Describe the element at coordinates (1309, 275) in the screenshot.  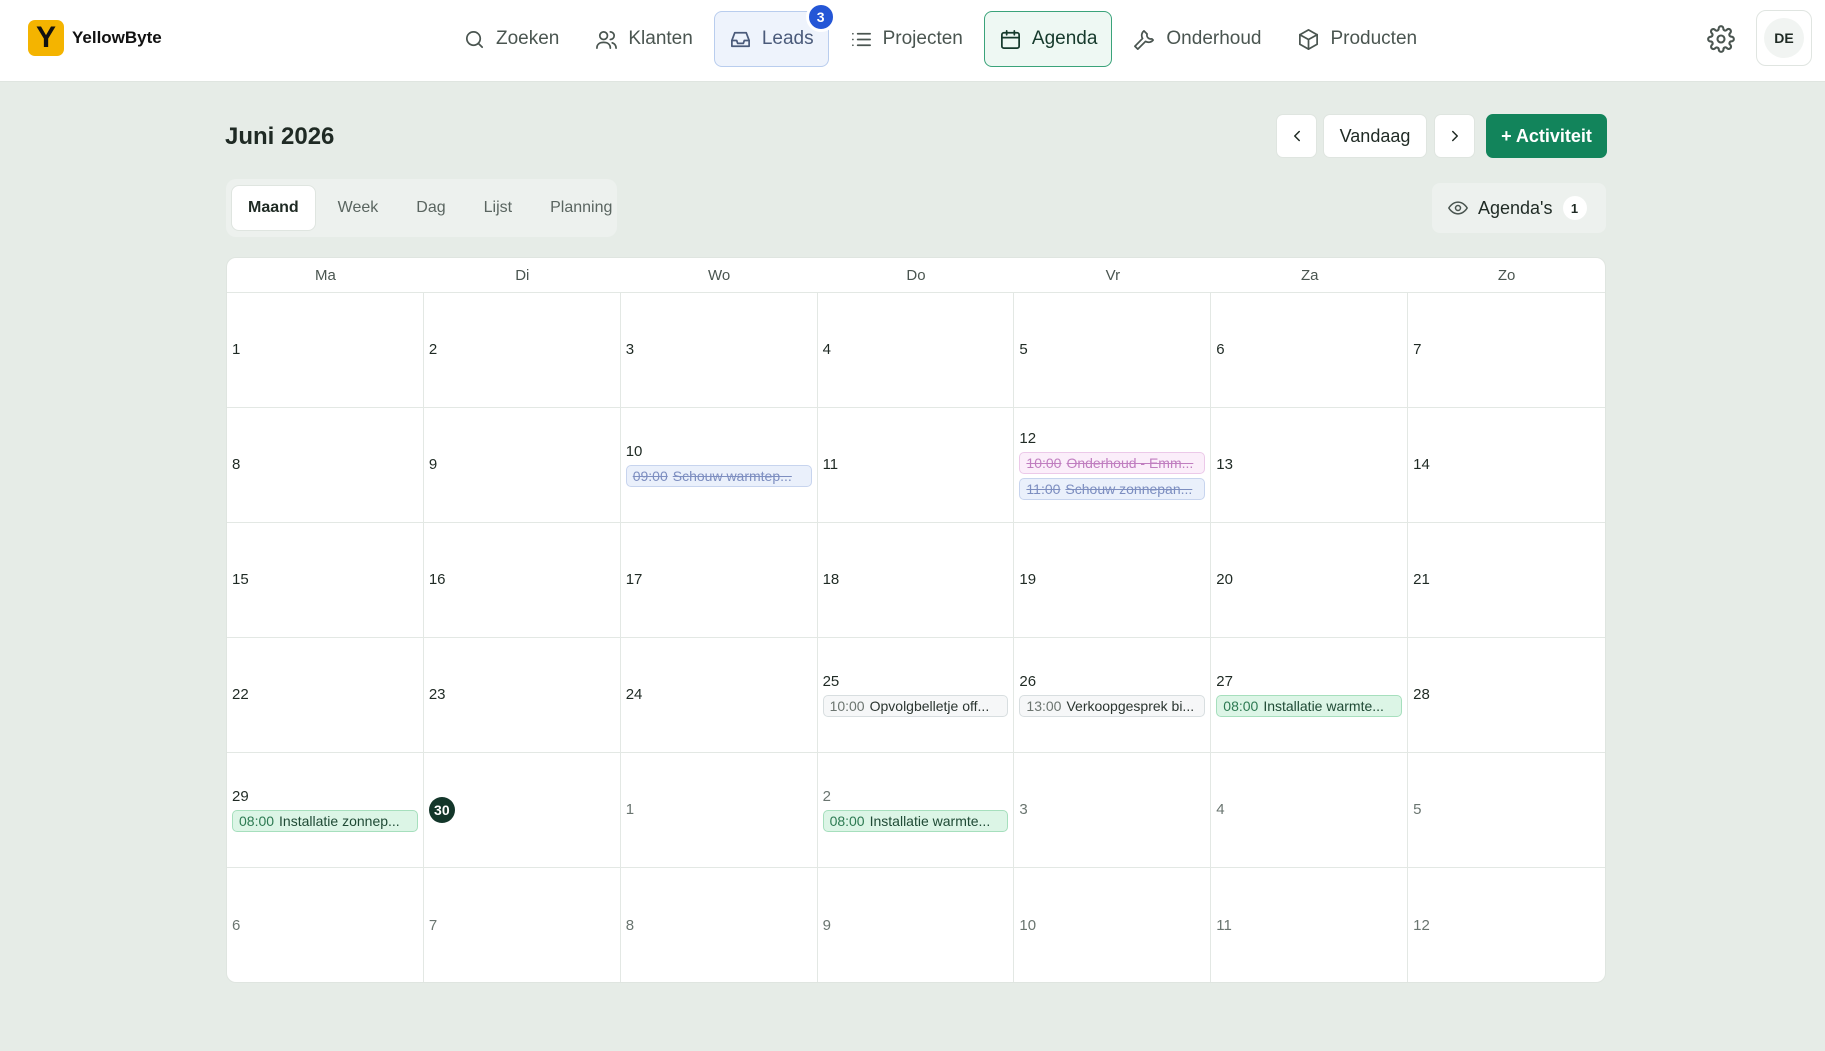
I see `weekday-label: Za` at that location.